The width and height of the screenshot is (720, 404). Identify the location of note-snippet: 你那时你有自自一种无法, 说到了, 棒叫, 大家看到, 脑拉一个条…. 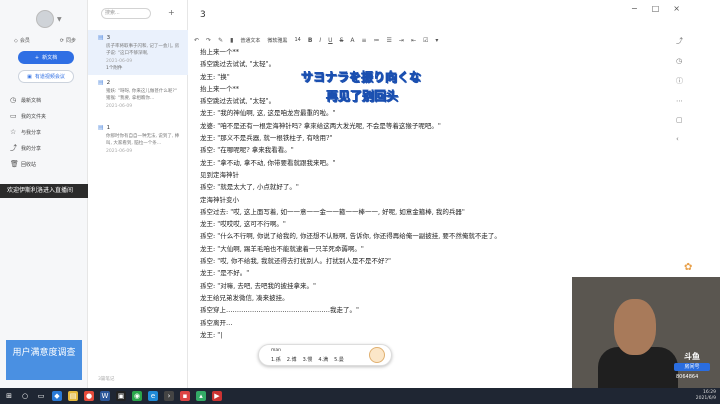
(143, 140).